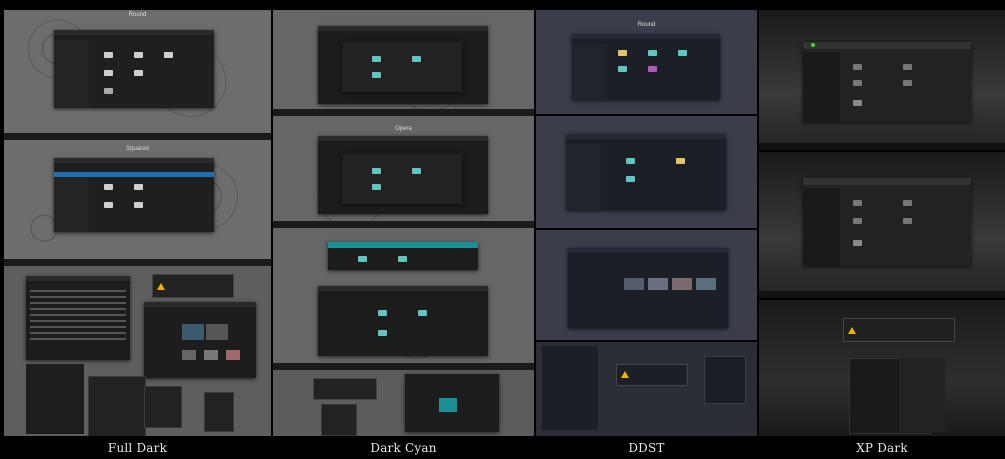 The height and width of the screenshot is (459, 1005). I want to click on preview-label: Opera, so click(403, 129).